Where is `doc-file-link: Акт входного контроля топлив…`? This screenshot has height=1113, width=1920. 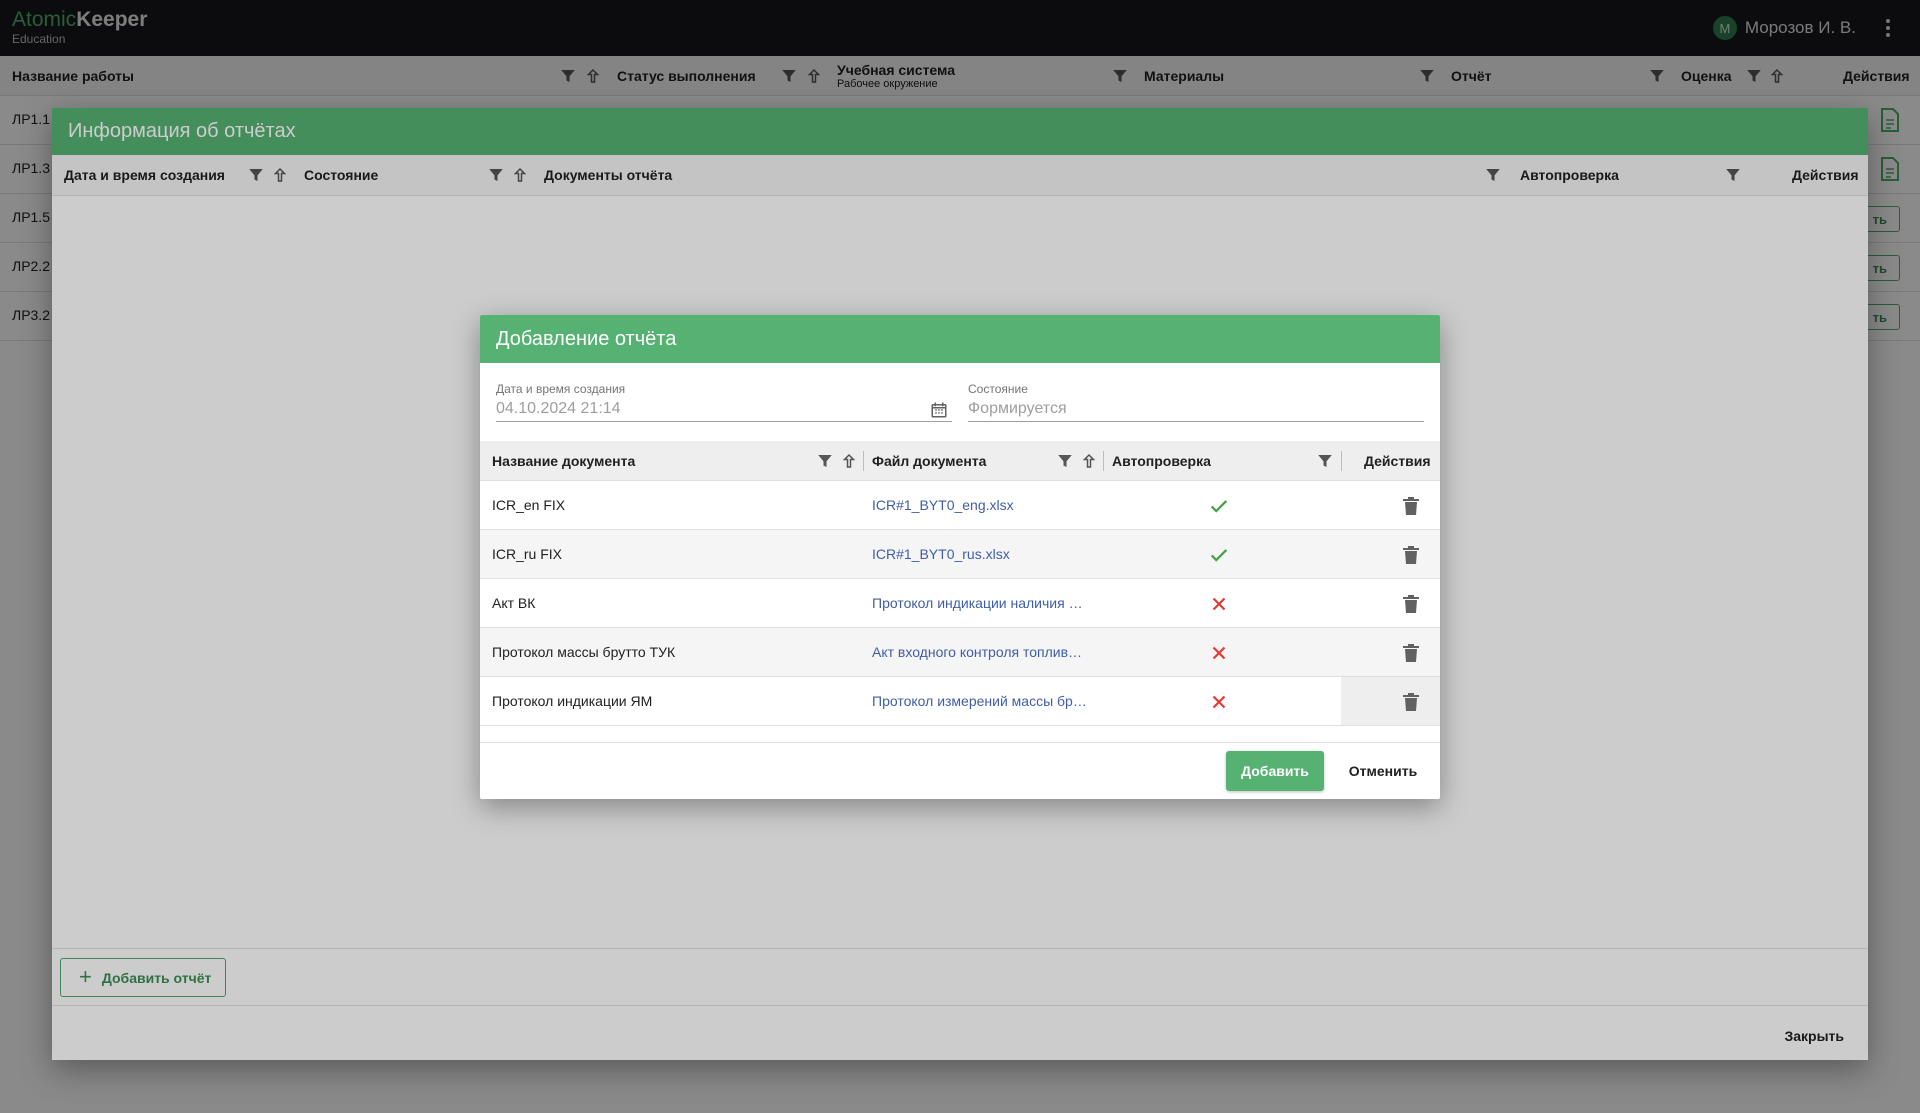 doc-file-link: Акт входного контроля топлив… is located at coordinates (981, 652).